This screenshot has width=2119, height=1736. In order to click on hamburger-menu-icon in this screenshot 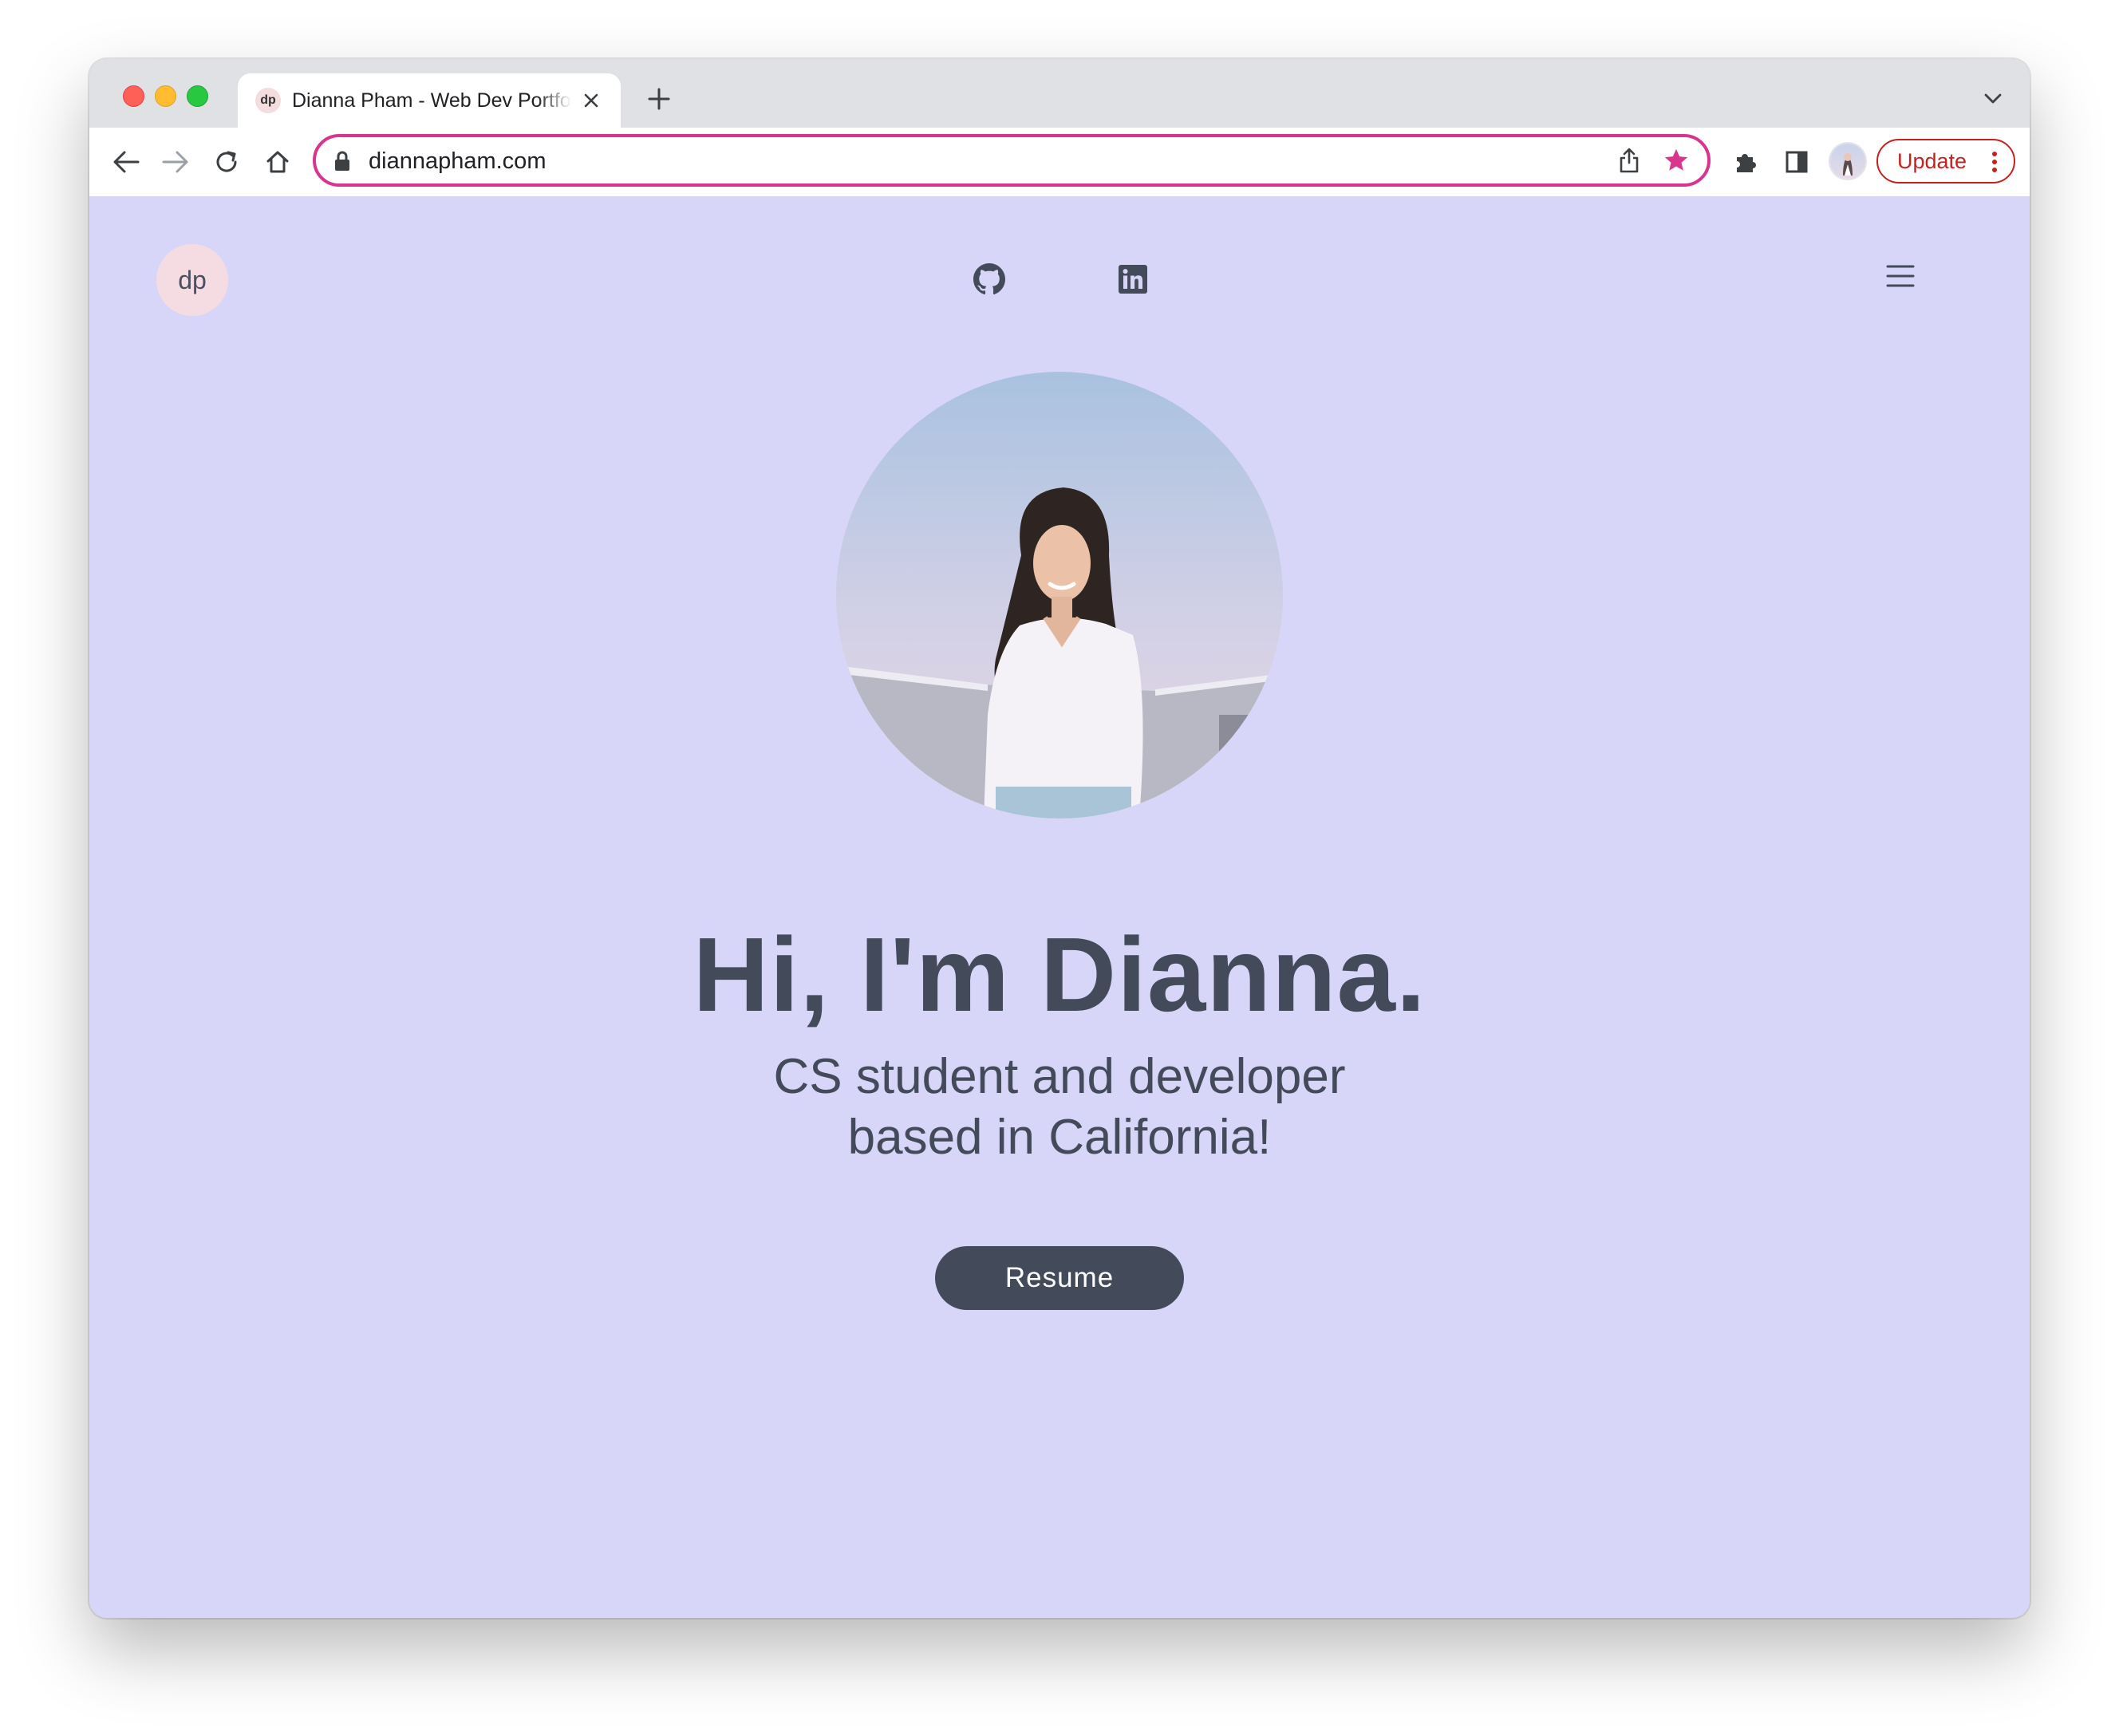, I will do `click(1900, 276)`.